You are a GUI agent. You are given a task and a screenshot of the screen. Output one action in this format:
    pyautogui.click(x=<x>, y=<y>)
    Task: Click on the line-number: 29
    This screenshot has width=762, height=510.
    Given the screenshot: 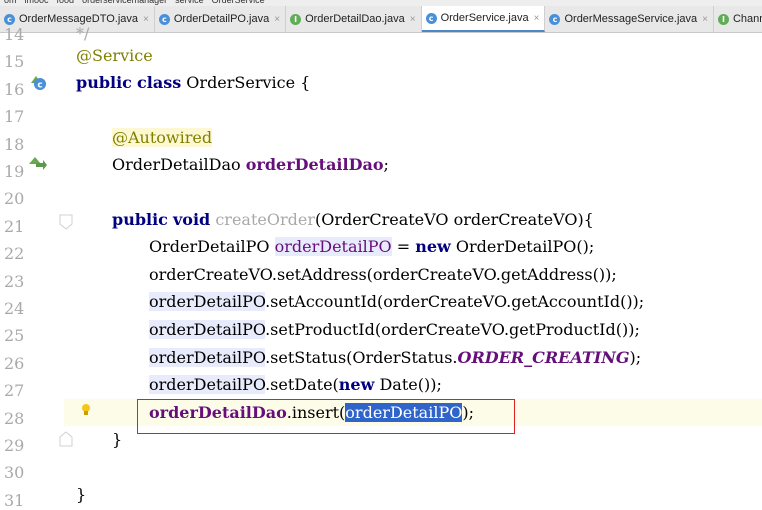 What is the action you would take?
    pyautogui.click(x=14, y=445)
    